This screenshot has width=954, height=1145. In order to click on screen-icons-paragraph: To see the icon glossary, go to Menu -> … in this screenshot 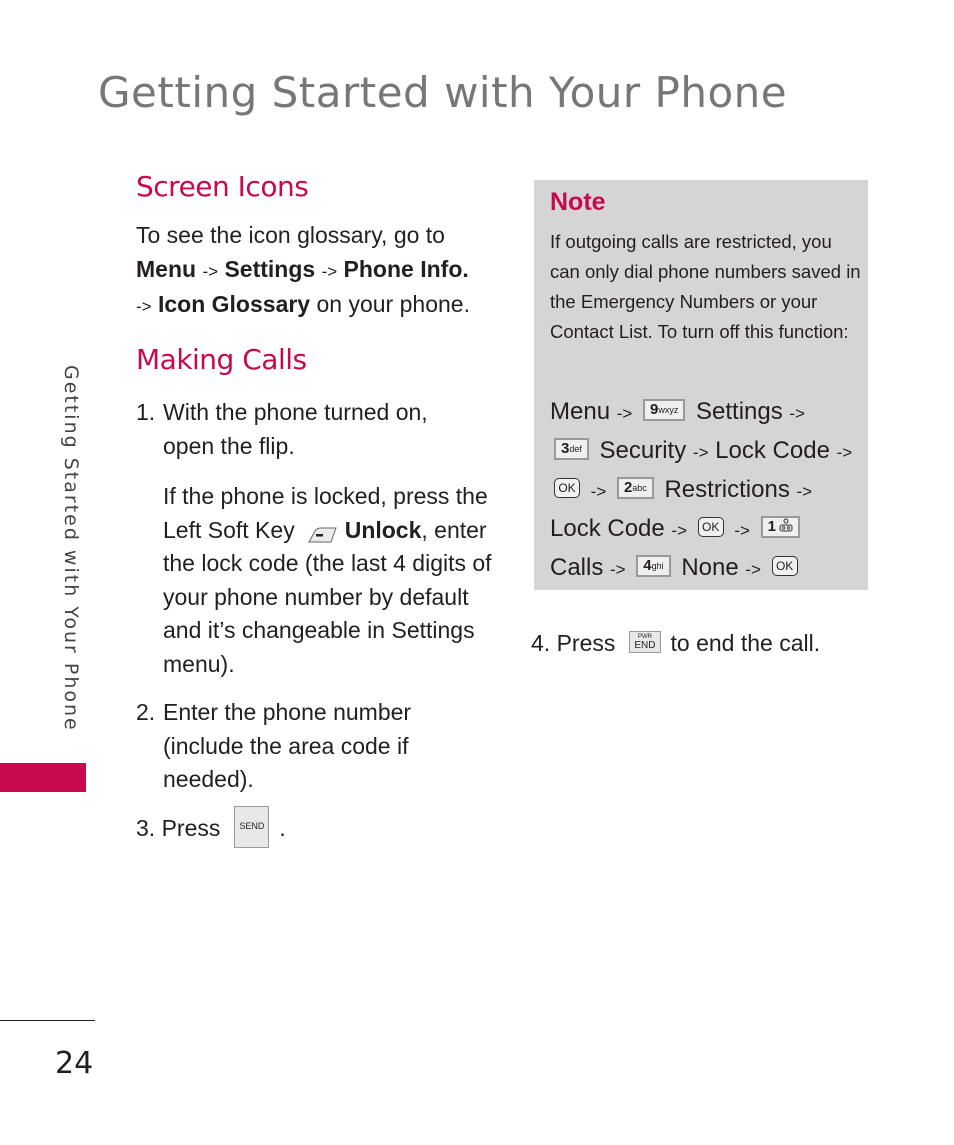, I will do `click(316, 271)`.